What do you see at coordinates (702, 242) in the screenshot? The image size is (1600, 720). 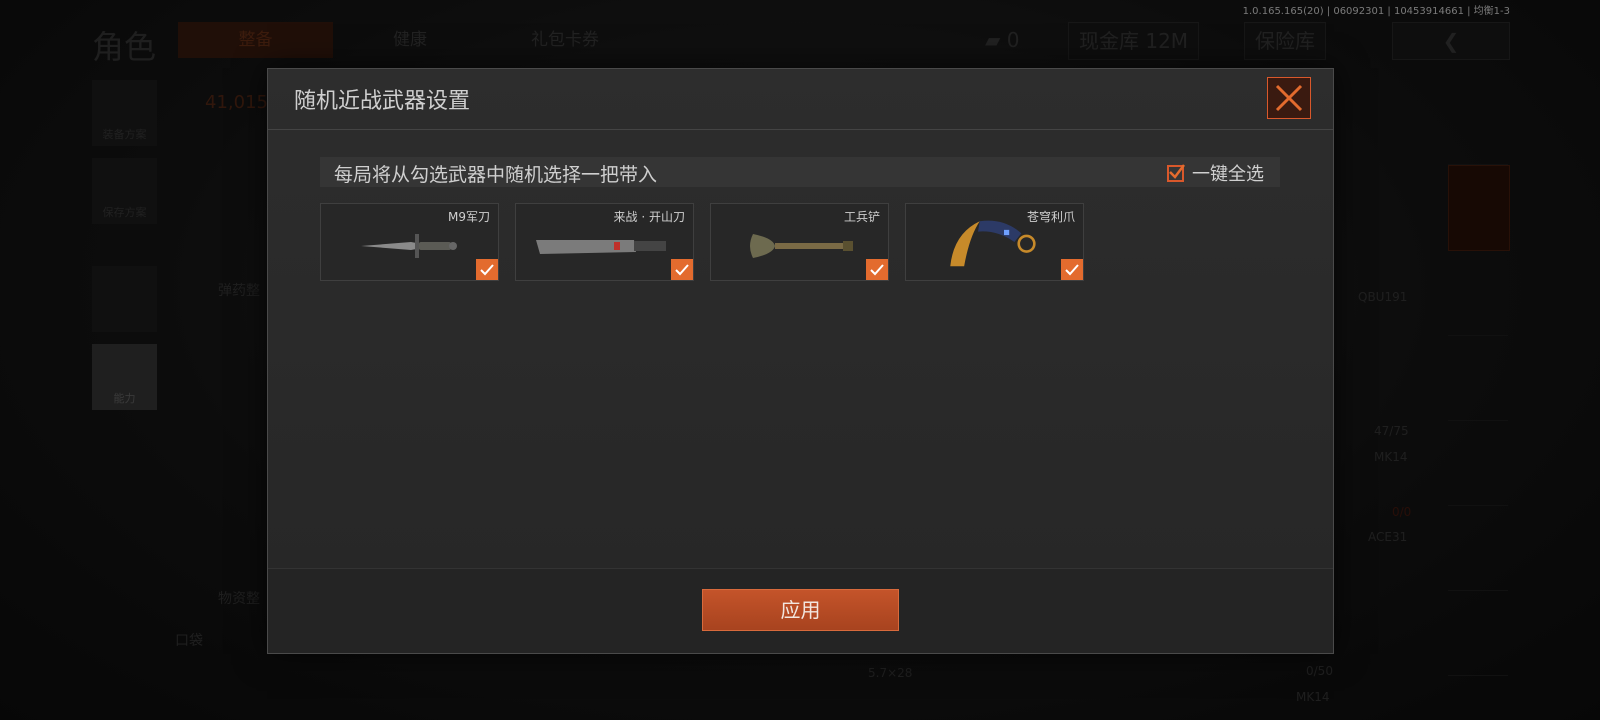 I see `weapon-list: M9军刀 来战 · 开山刀 工兵铲 苍穹利爪` at bounding box center [702, 242].